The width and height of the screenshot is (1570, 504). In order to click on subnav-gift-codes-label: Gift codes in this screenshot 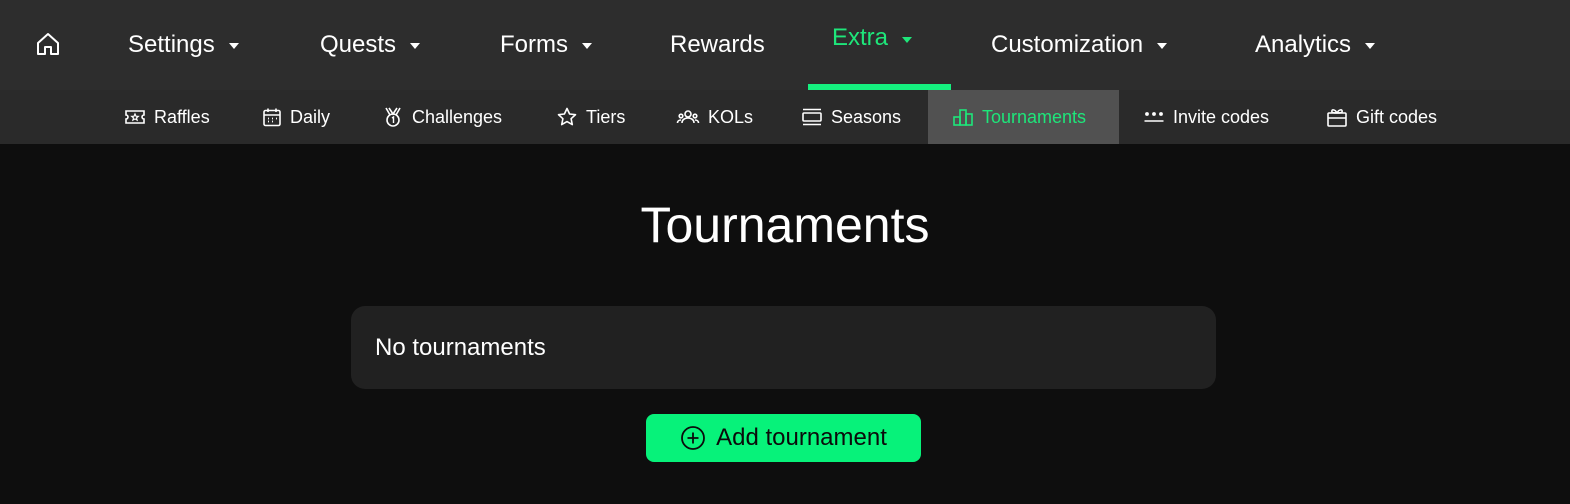, I will do `click(1397, 116)`.